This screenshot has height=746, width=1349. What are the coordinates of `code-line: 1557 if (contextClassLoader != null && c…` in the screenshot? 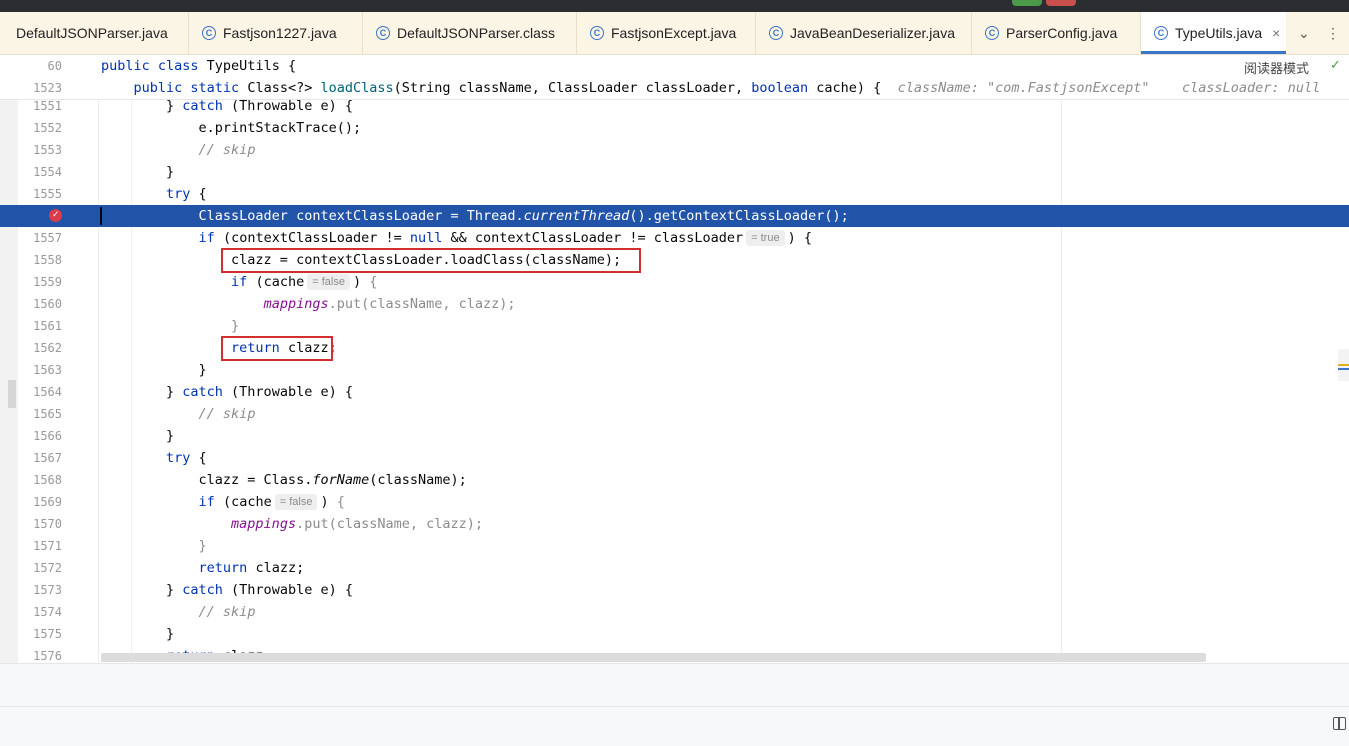 It's located at (674, 238).